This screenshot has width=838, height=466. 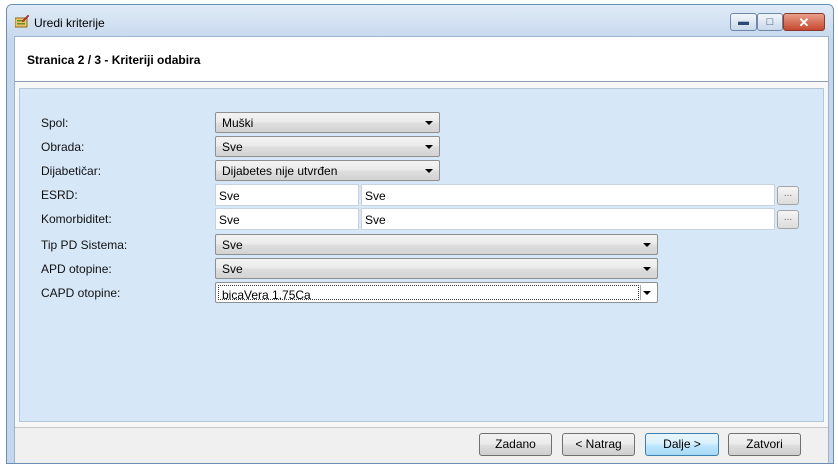 I want to click on esrd-code-field: Sve, so click(x=287, y=195).